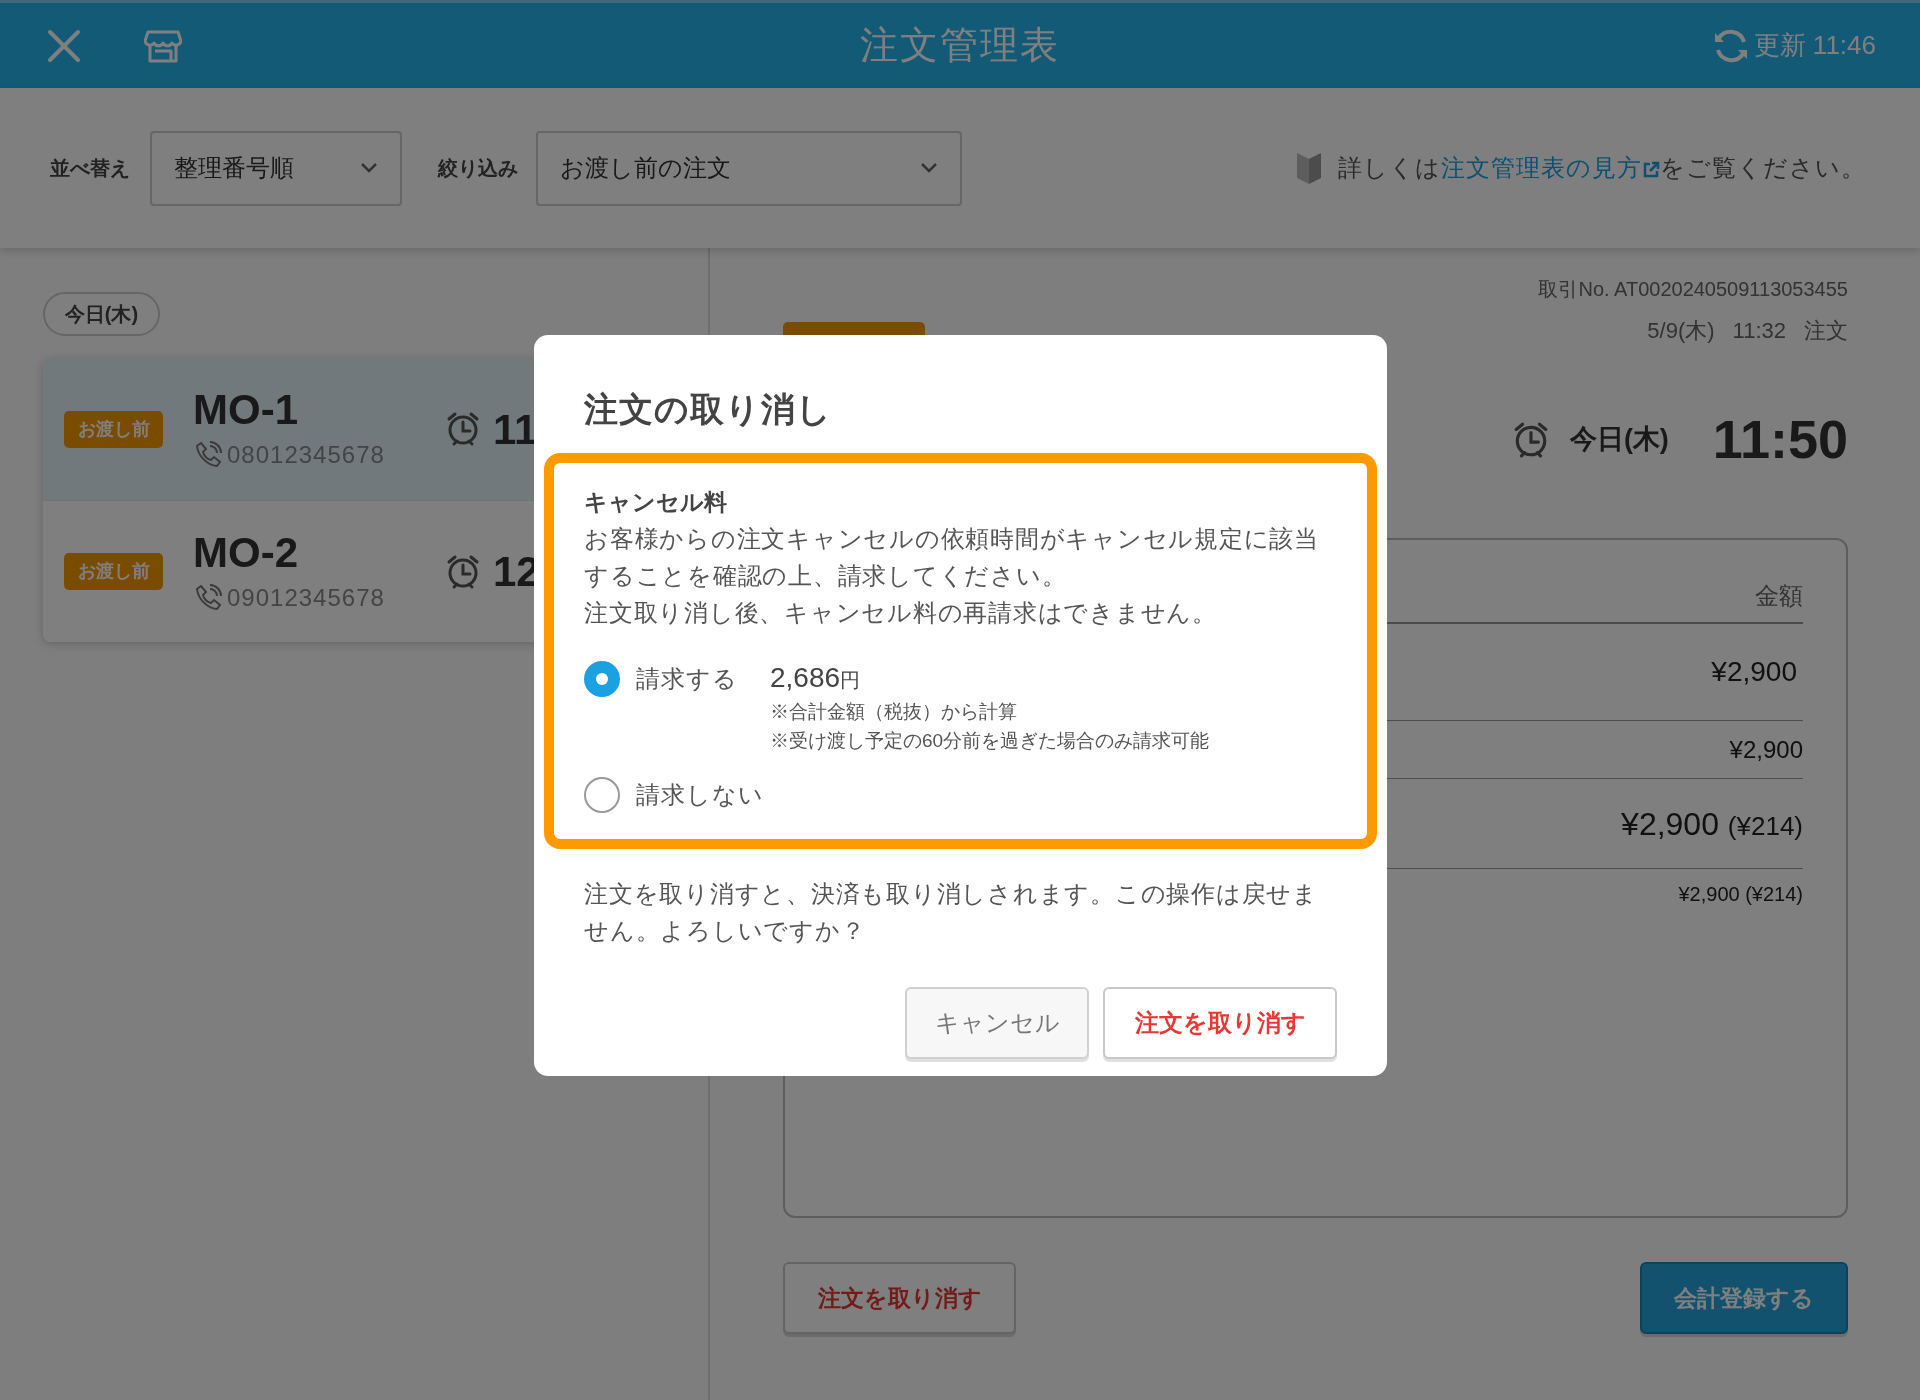  I want to click on store-icon, so click(163, 45).